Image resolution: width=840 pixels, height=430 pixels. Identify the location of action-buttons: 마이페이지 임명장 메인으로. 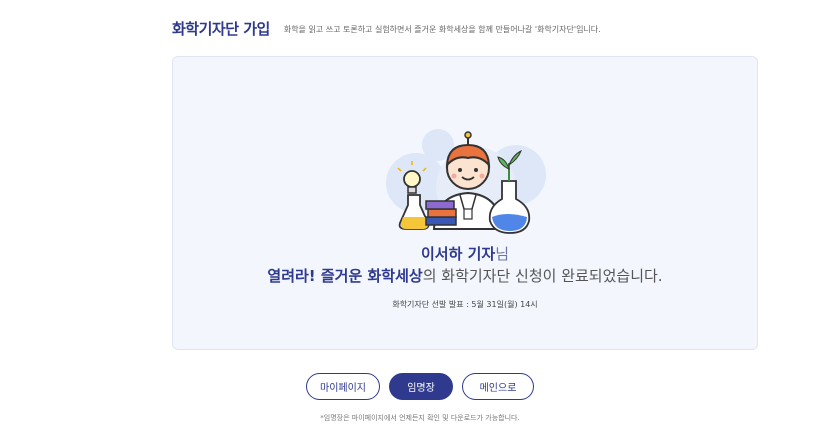
(420, 386).